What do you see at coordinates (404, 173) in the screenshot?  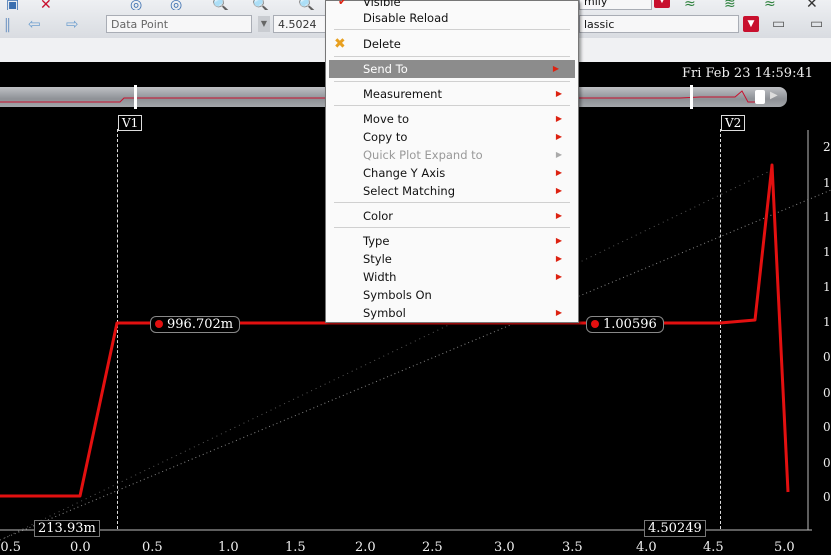 I see `menu-item-label: Change Y Axis` at bounding box center [404, 173].